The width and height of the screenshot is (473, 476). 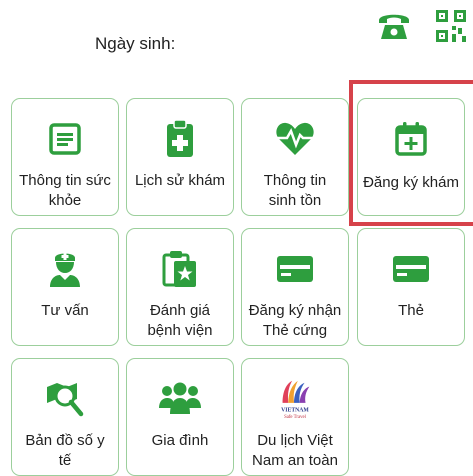 What do you see at coordinates (411, 310) in the screenshot?
I see `tile-label: Thẻ` at bounding box center [411, 310].